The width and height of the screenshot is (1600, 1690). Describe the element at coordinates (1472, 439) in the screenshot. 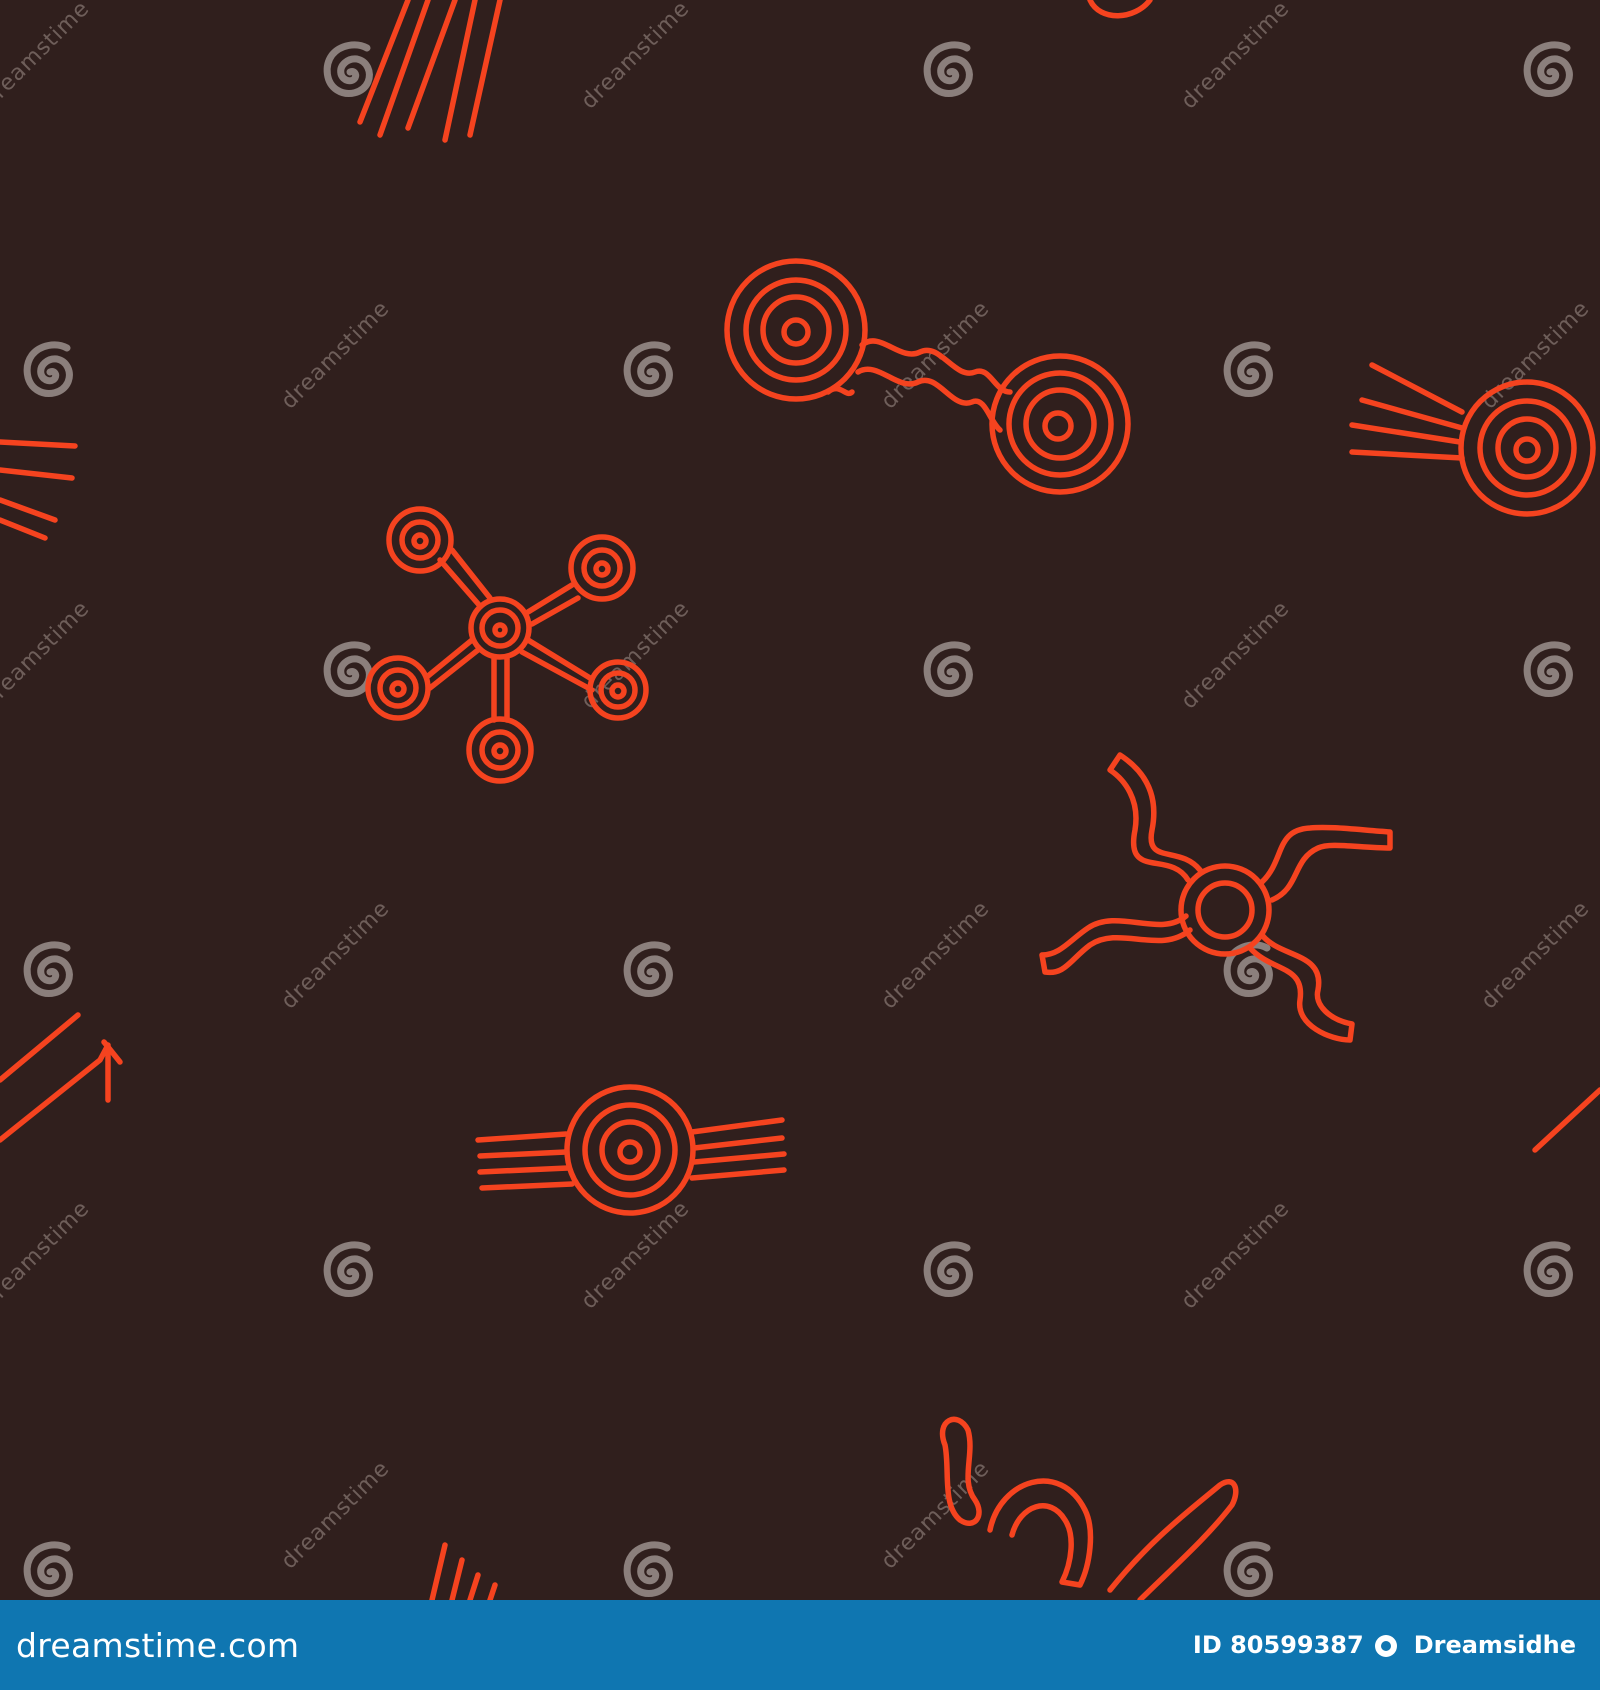

I see `motif-sun-rays-right` at that location.